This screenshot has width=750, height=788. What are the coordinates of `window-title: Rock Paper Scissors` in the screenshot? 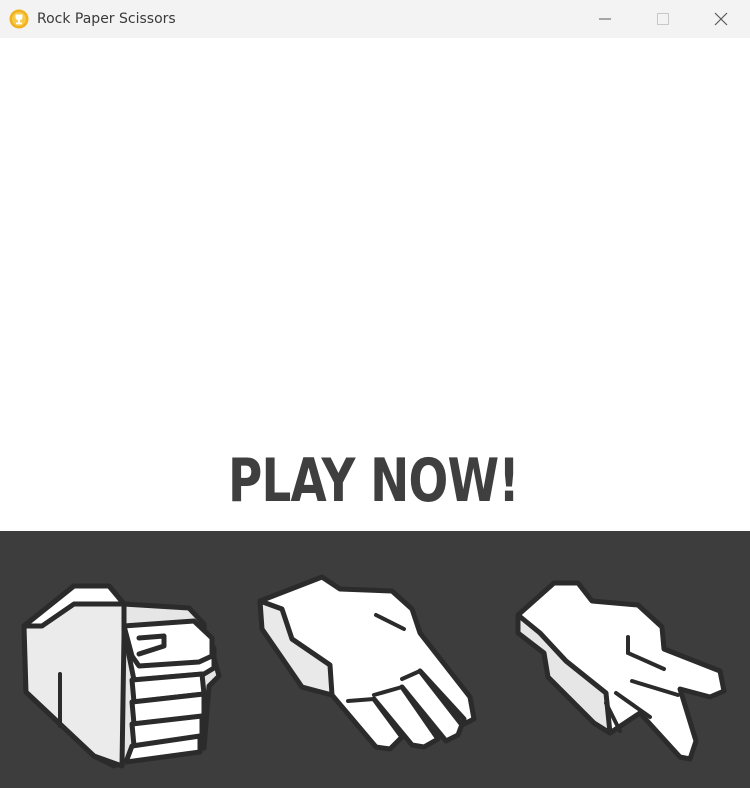 It's located at (106, 19).